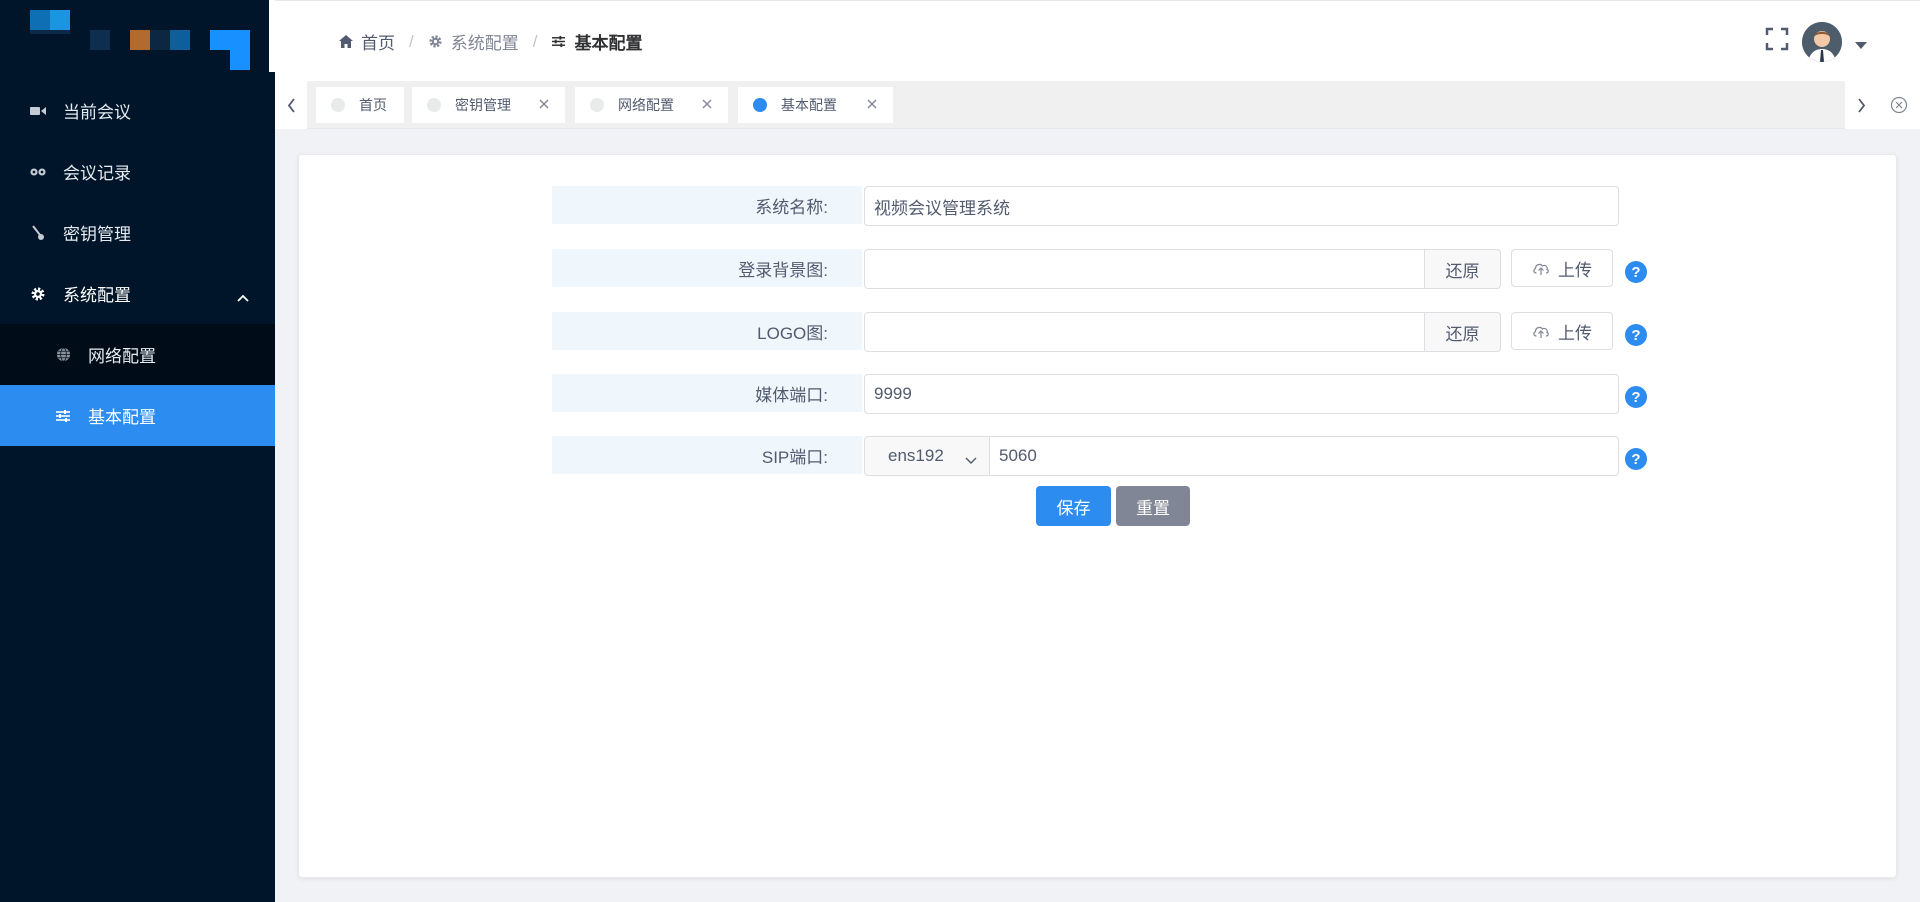 The width and height of the screenshot is (1920, 902). Describe the element at coordinates (97, 112) in the screenshot. I see `sidebar-item-label: 当前会议` at that location.